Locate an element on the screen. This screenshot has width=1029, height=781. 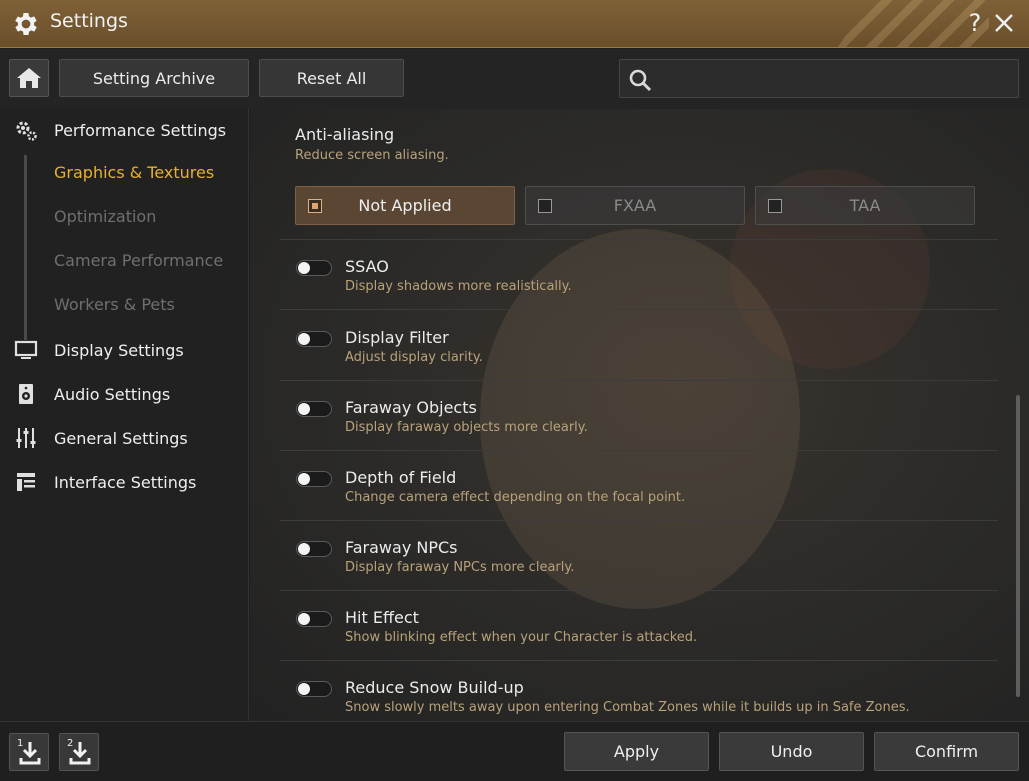
setting-description: Display faraway NPCs more clearly. is located at coordinates (460, 567).